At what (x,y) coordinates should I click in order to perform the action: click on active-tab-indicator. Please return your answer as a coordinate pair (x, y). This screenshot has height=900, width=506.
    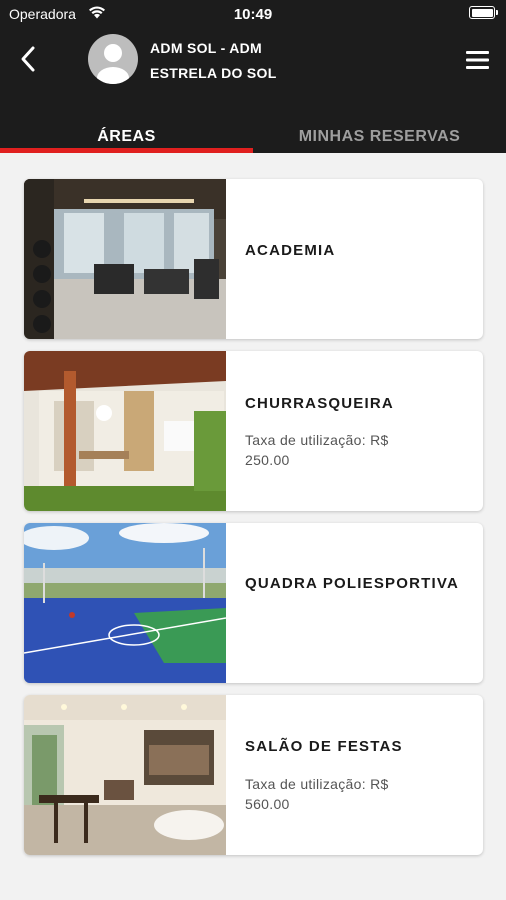
    Looking at the image, I should click on (126, 150).